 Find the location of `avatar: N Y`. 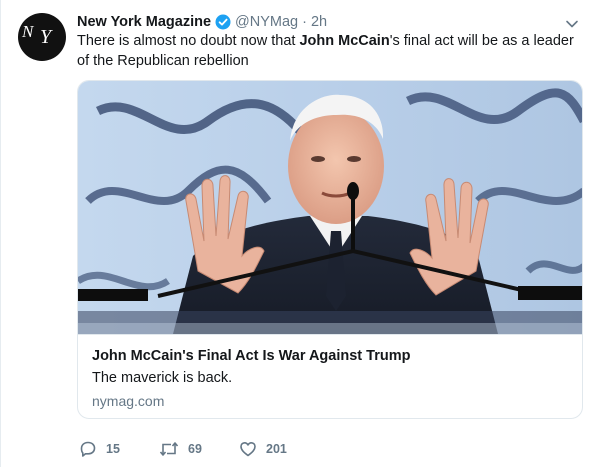

avatar: N Y is located at coordinates (42, 37).